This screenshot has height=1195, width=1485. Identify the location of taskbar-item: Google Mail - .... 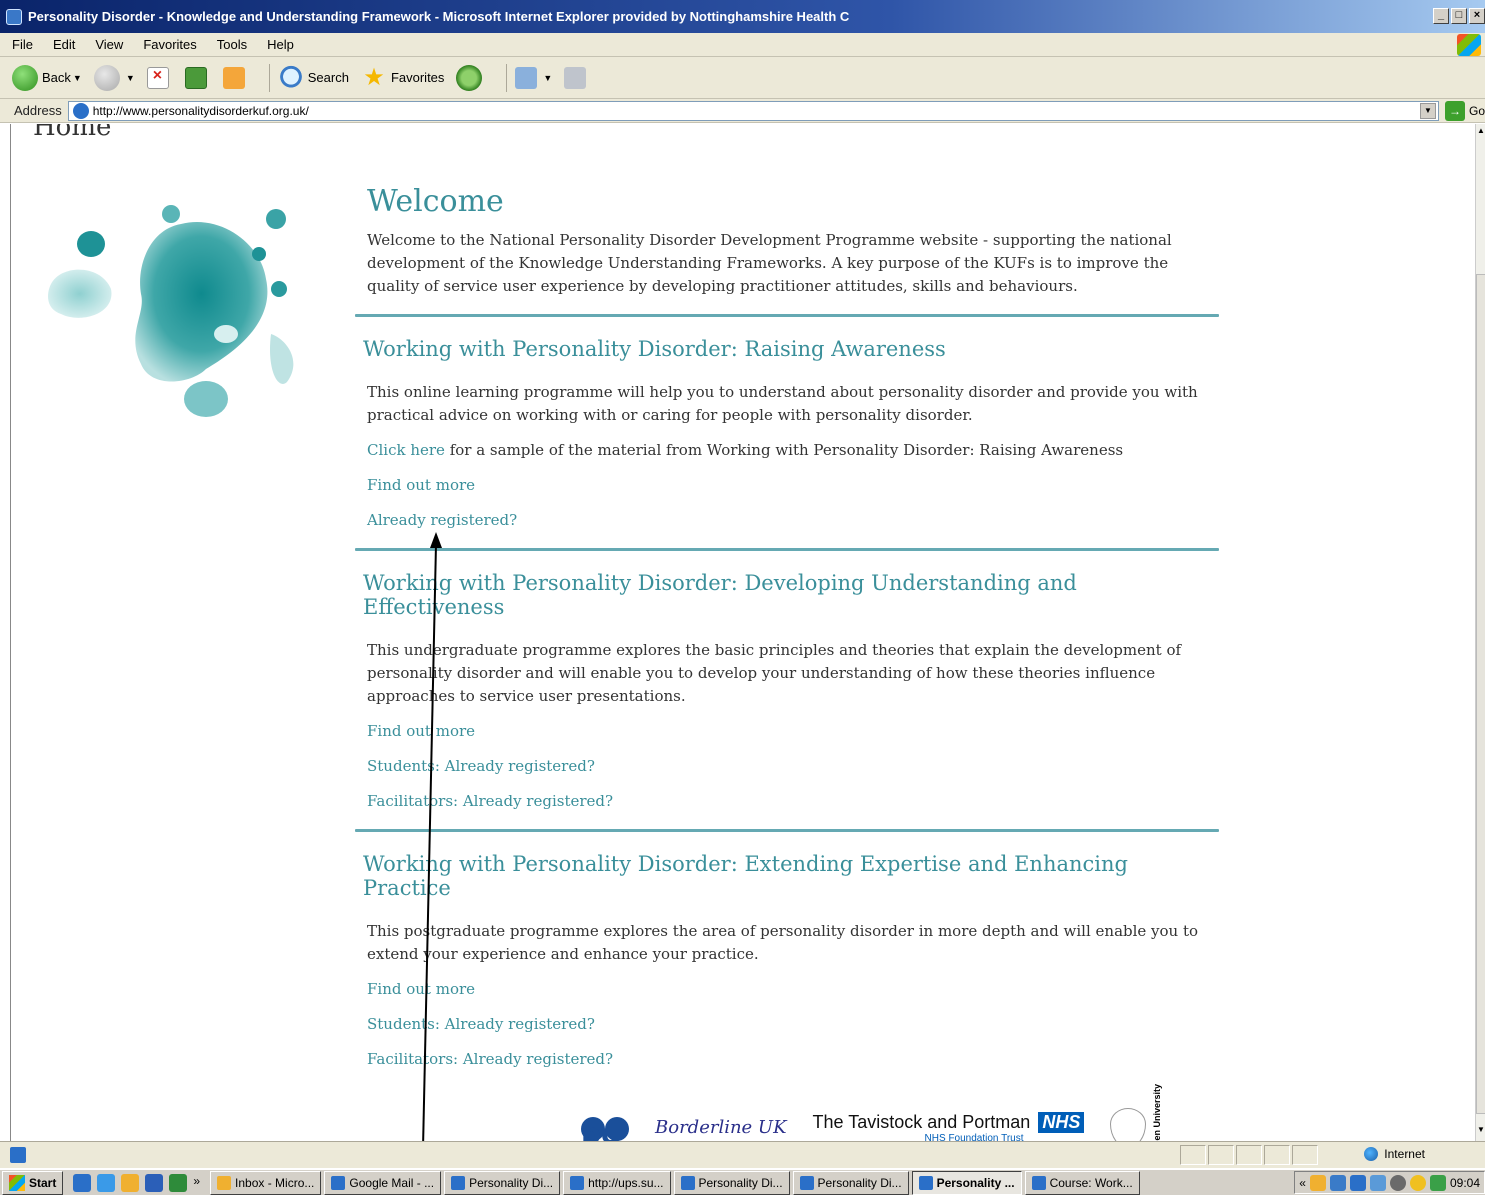
(383, 1182).